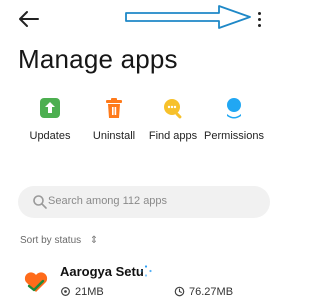 The image size is (320, 301). I want to click on updates-icon, so click(50, 108).